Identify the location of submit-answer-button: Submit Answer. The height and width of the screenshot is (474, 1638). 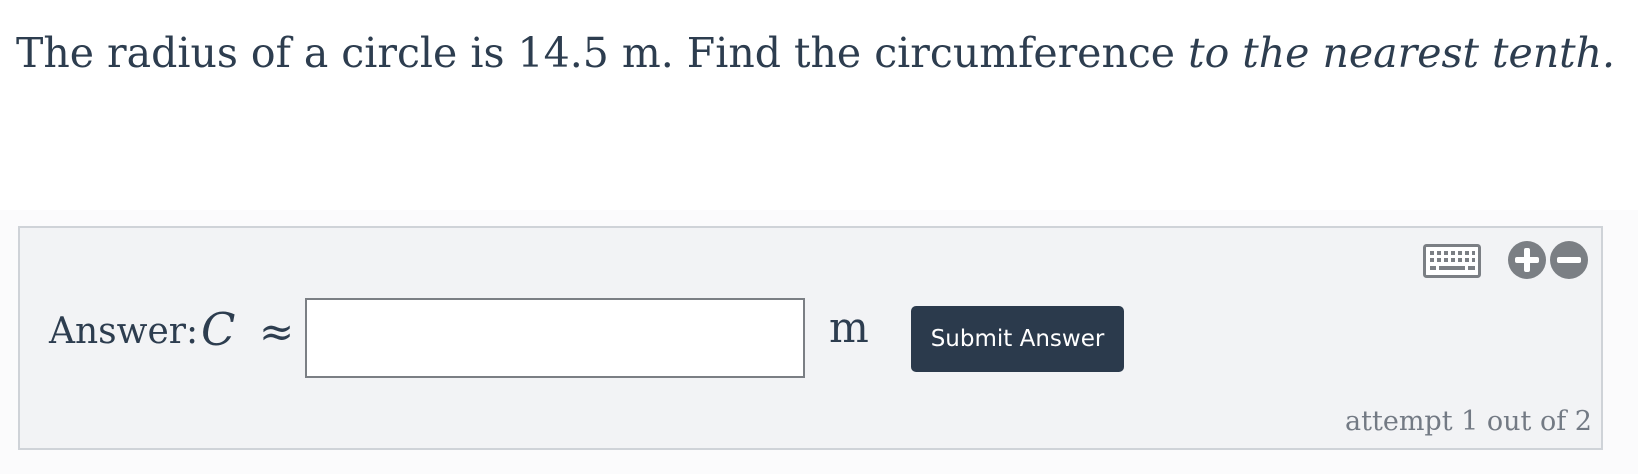
(1017, 339).